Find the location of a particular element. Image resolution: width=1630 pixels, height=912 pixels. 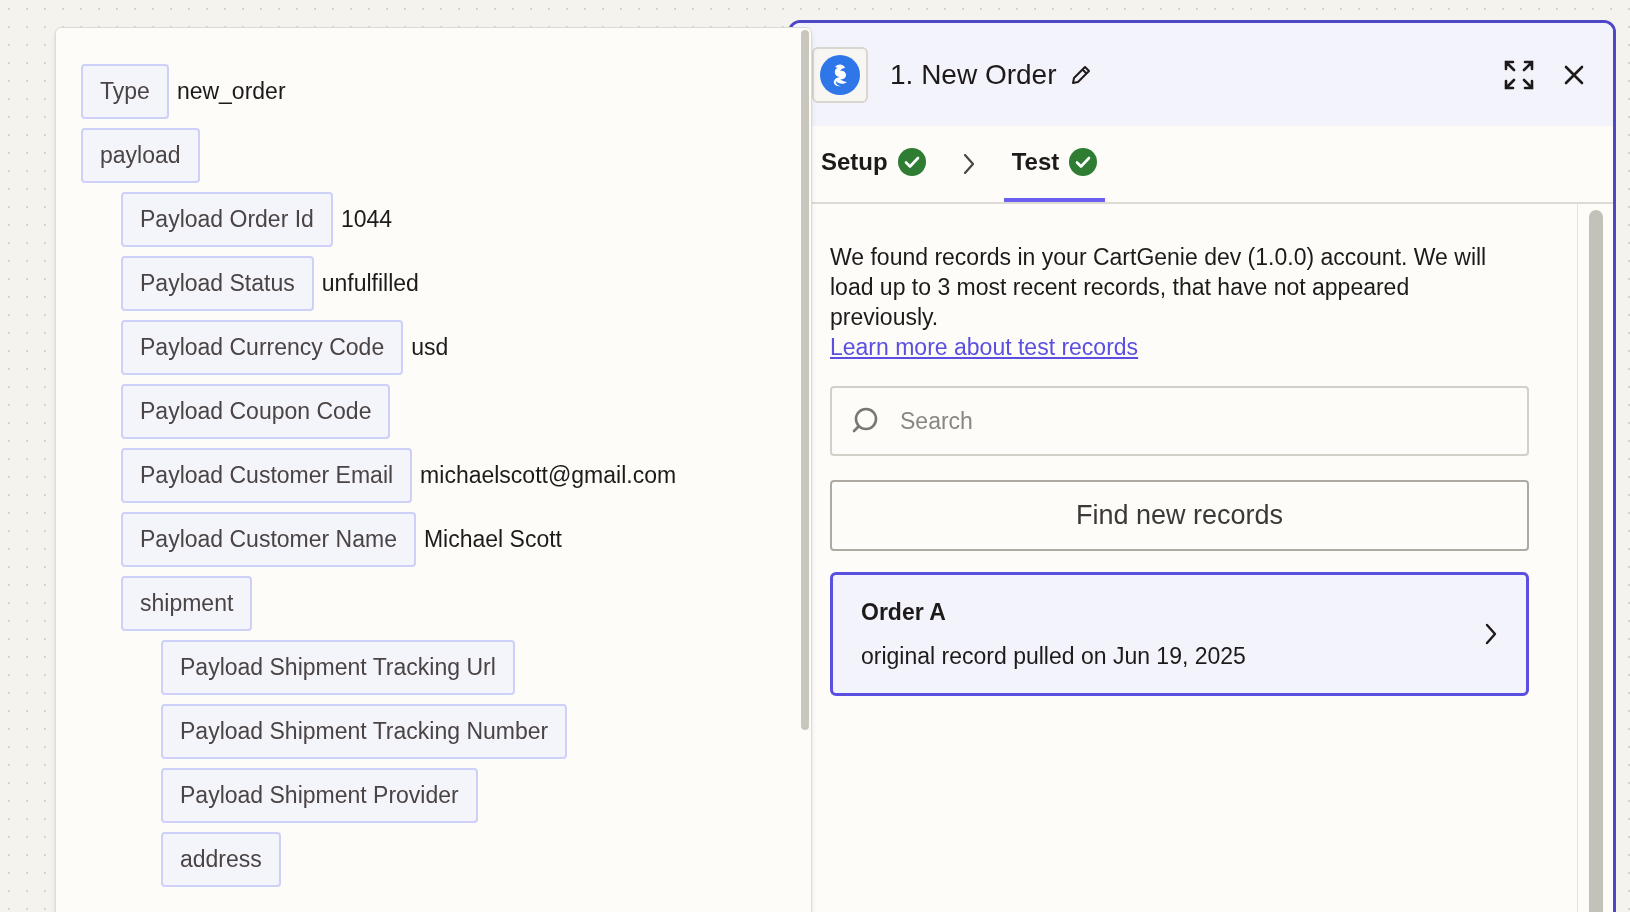

field-label-tag: Payload Status is located at coordinates (217, 283).